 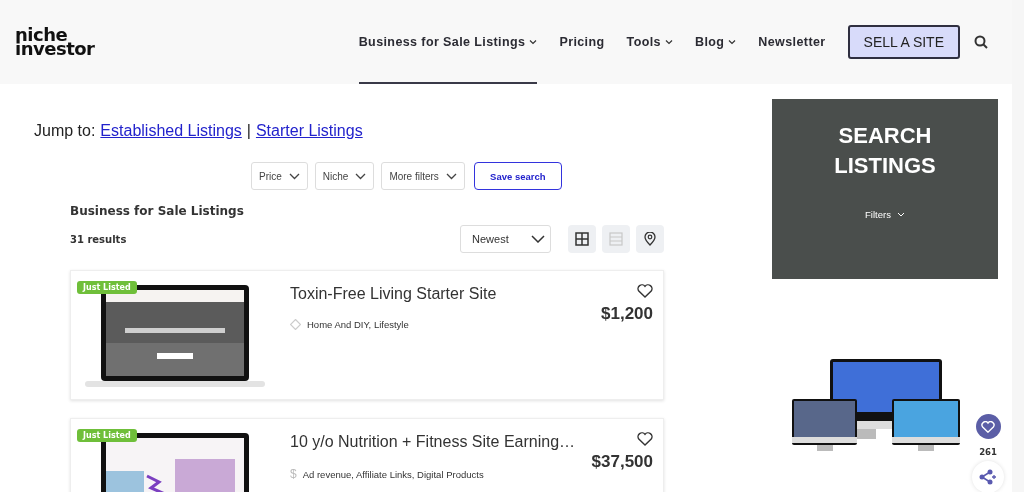 What do you see at coordinates (988, 452) in the screenshot?
I see `share-count: 261` at bounding box center [988, 452].